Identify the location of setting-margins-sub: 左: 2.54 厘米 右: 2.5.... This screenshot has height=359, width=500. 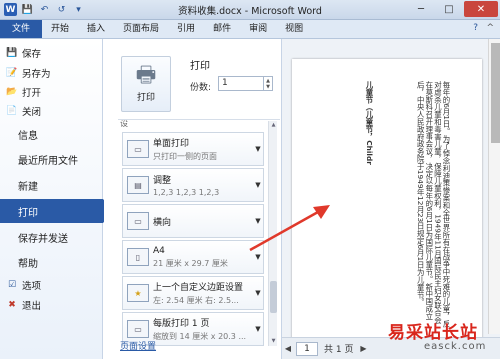
(196, 300).